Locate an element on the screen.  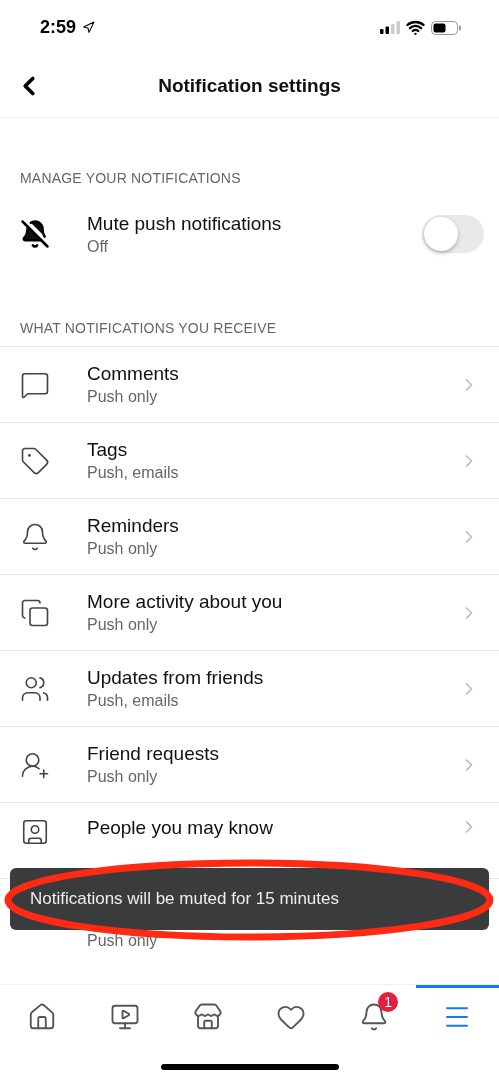
row-title: Friend requests is located at coordinates (153, 754).